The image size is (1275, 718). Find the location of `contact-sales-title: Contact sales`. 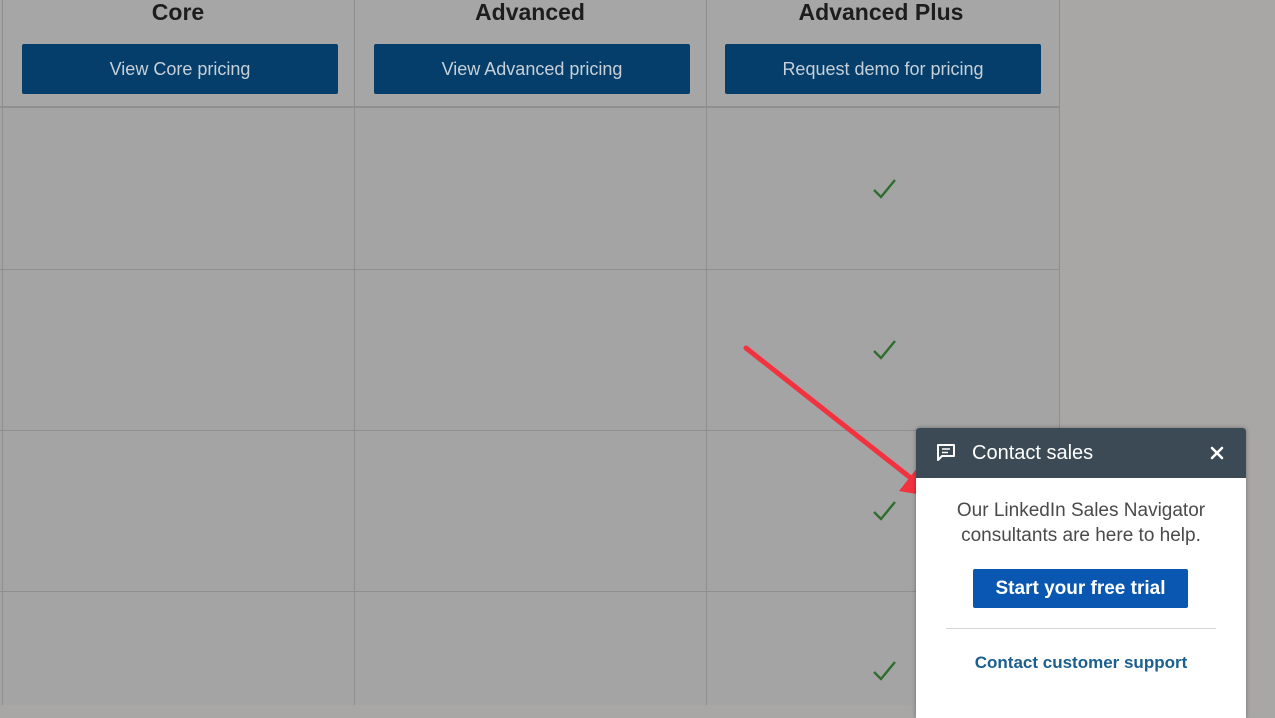

contact-sales-title: Contact sales is located at coordinates (1033, 453).